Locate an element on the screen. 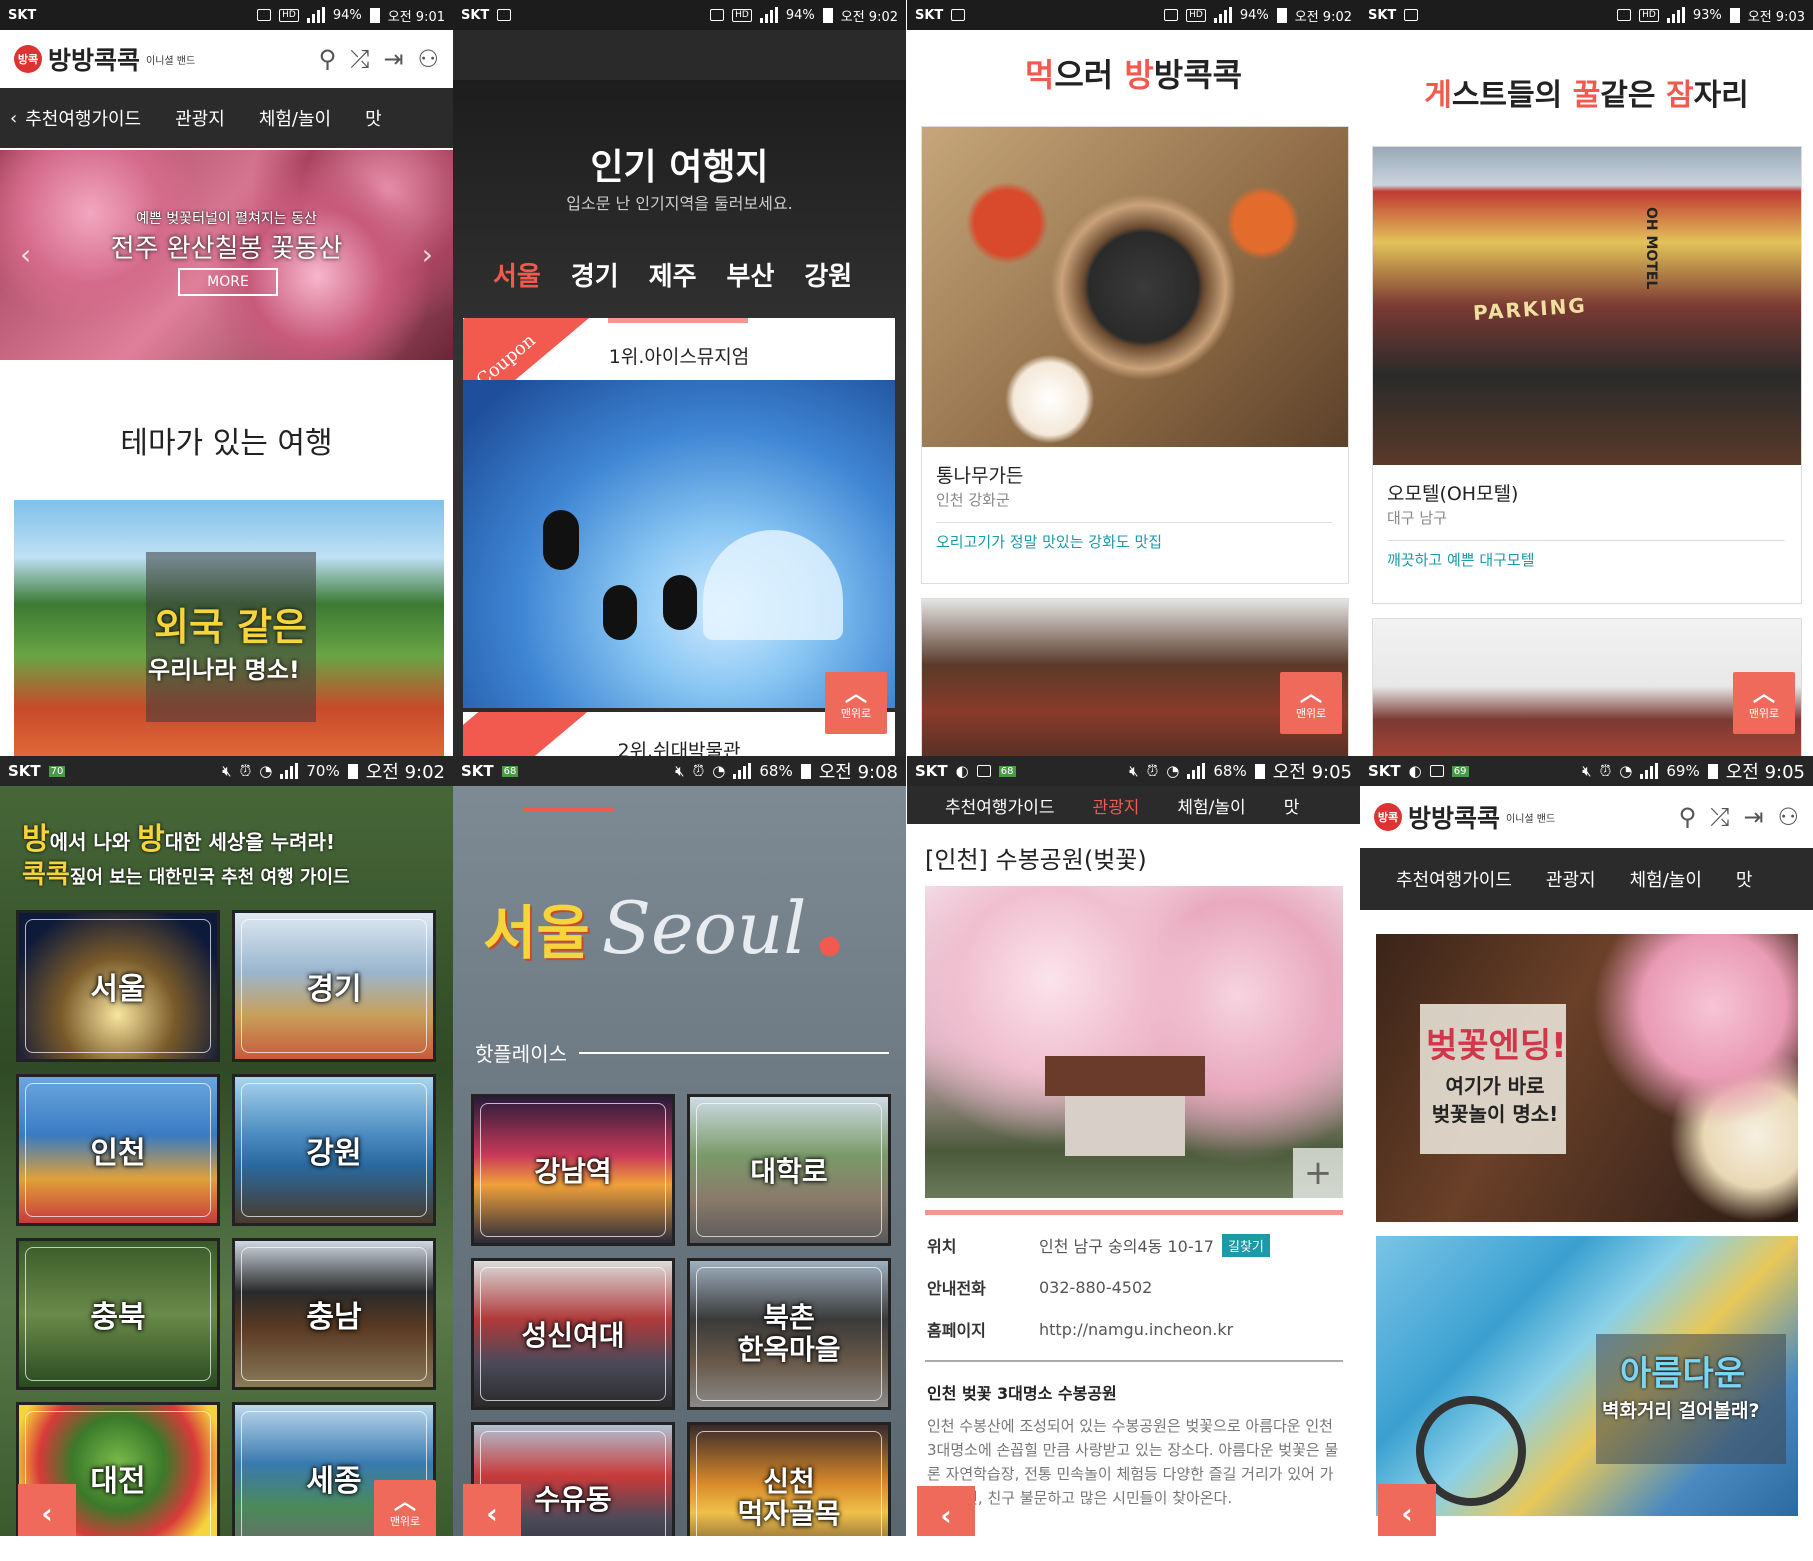  nav-prev-icon: ‹ is located at coordinates (13, 118).